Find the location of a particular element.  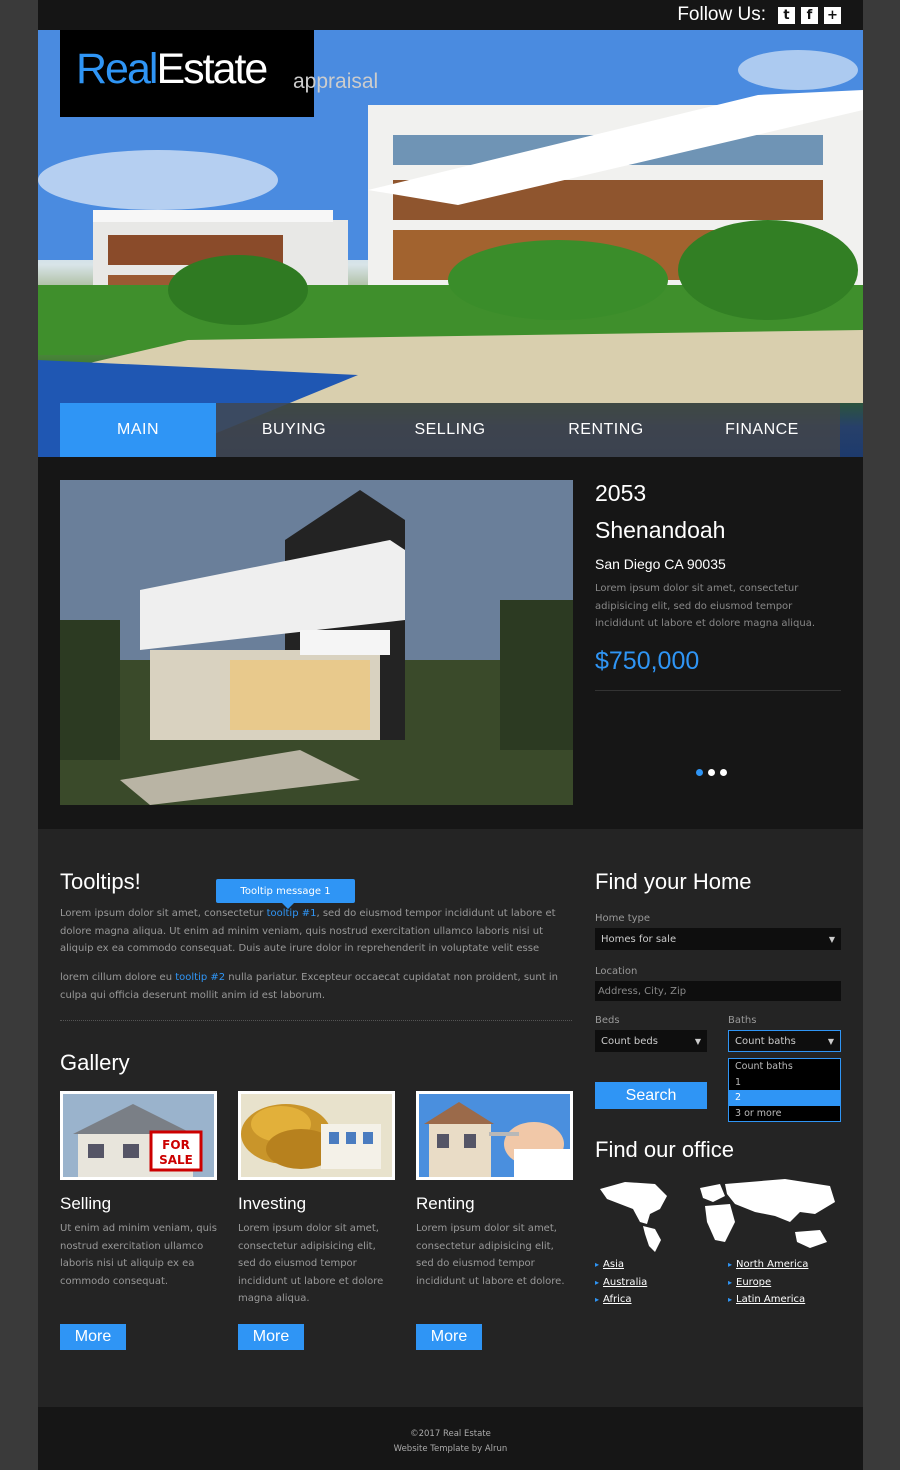

office-link-asia: ▸ Asia is located at coordinates (621, 1265).